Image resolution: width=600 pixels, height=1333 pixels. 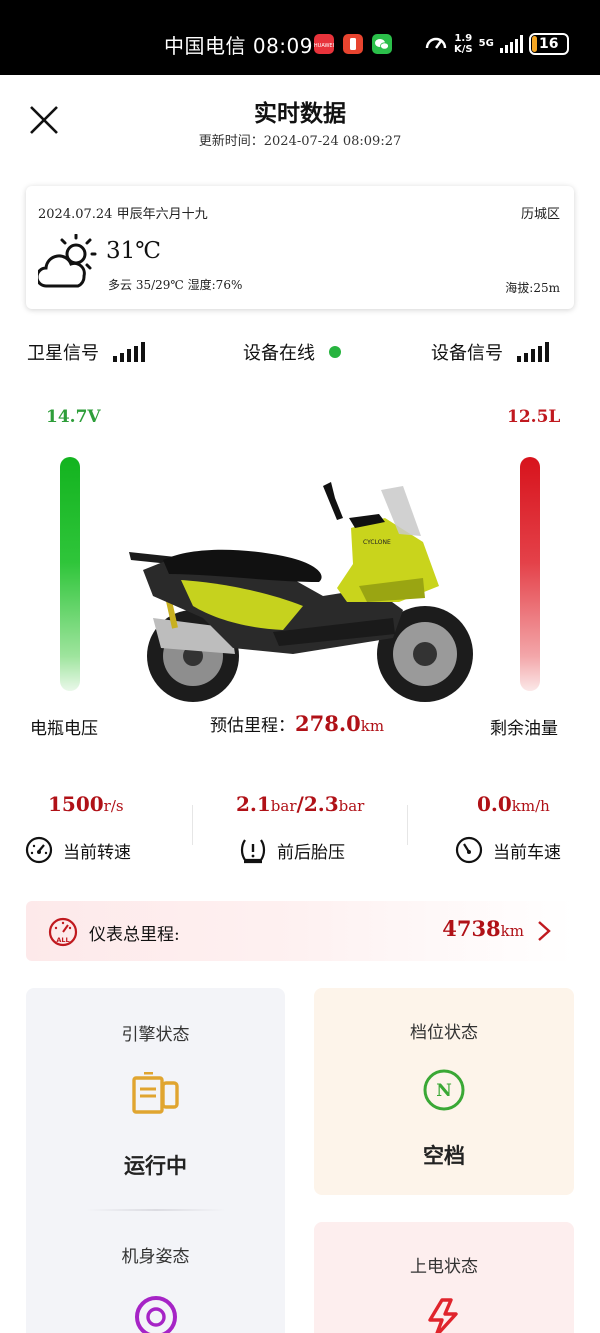 What do you see at coordinates (372, 726) in the screenshot?
I see `range-unit: km` at bounding box center [372, 726].